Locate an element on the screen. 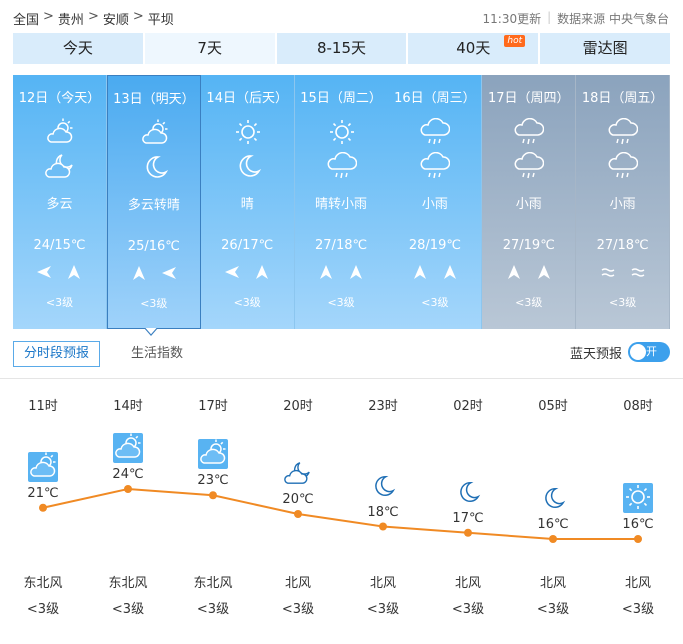  breadcrumb-item-province: 贵州 is located at coordinates (71, 18).